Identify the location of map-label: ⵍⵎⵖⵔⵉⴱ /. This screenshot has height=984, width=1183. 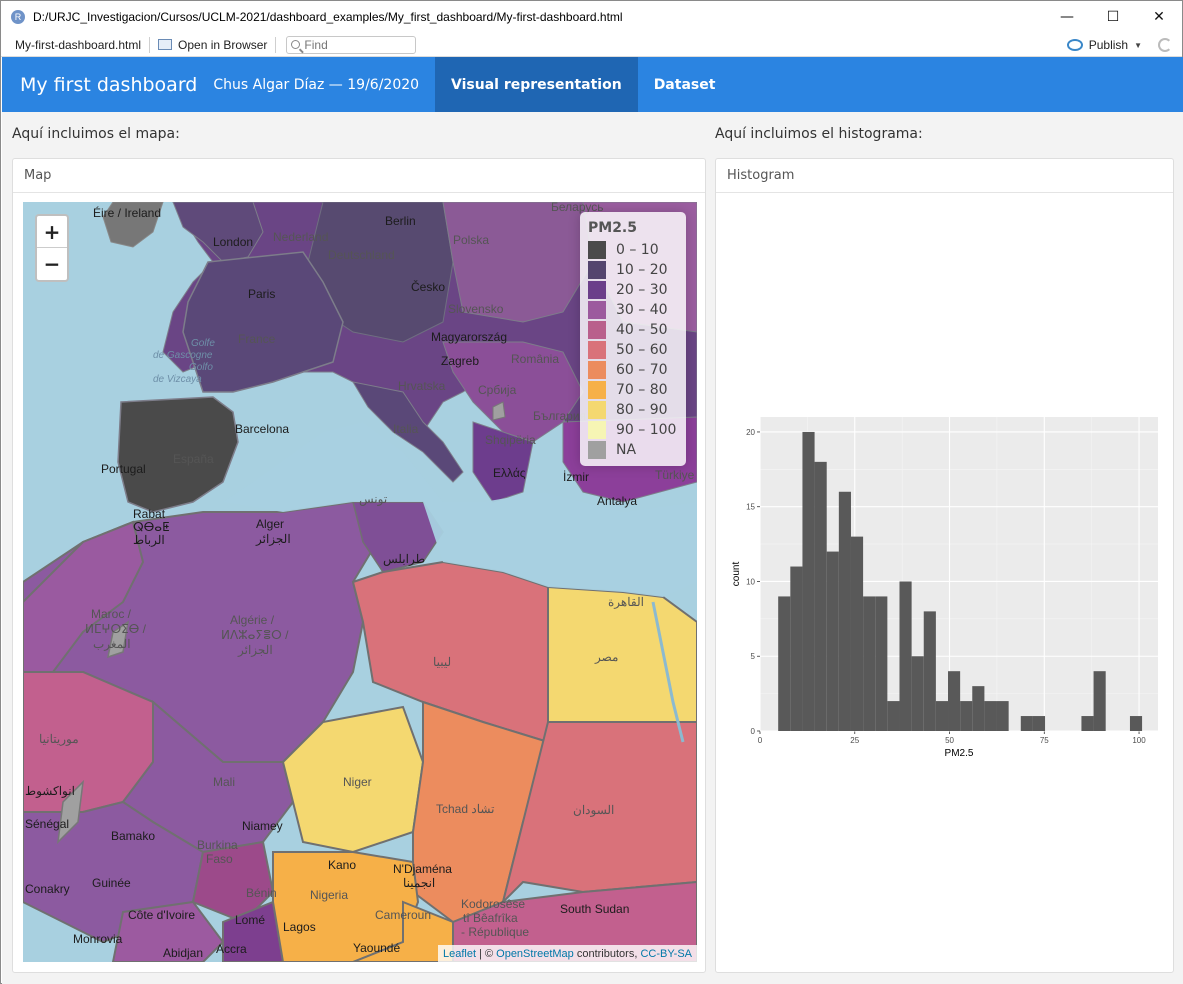
(116, 629).